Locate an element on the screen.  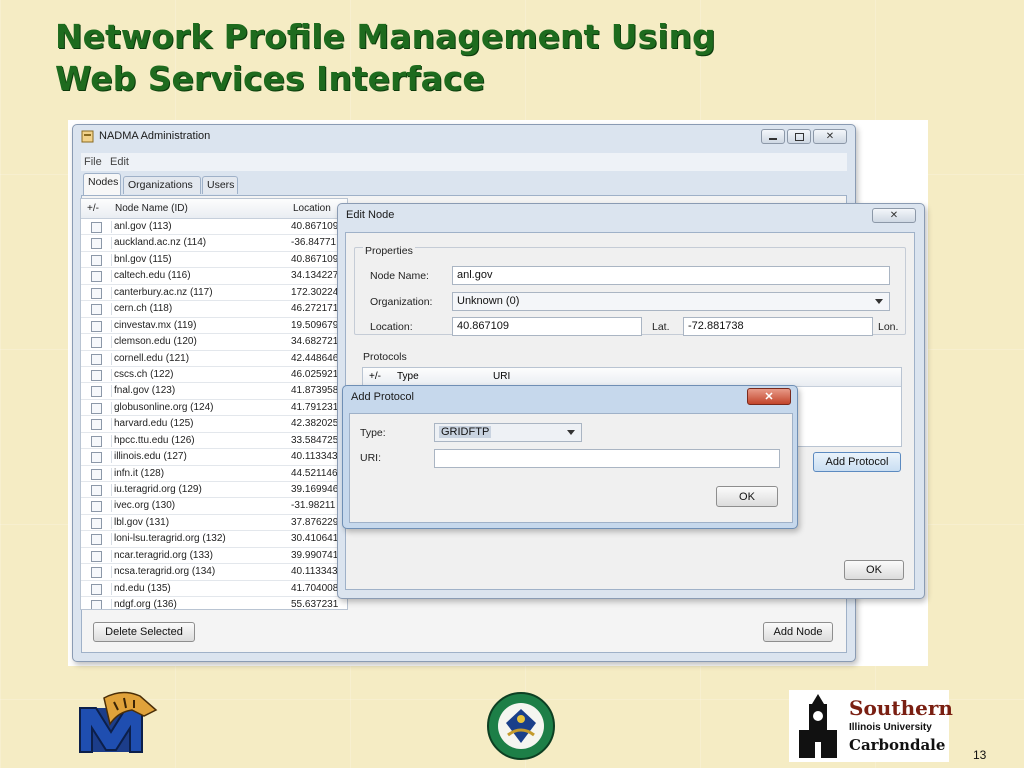
tab-users: Users is located at coordinates (220, 185).